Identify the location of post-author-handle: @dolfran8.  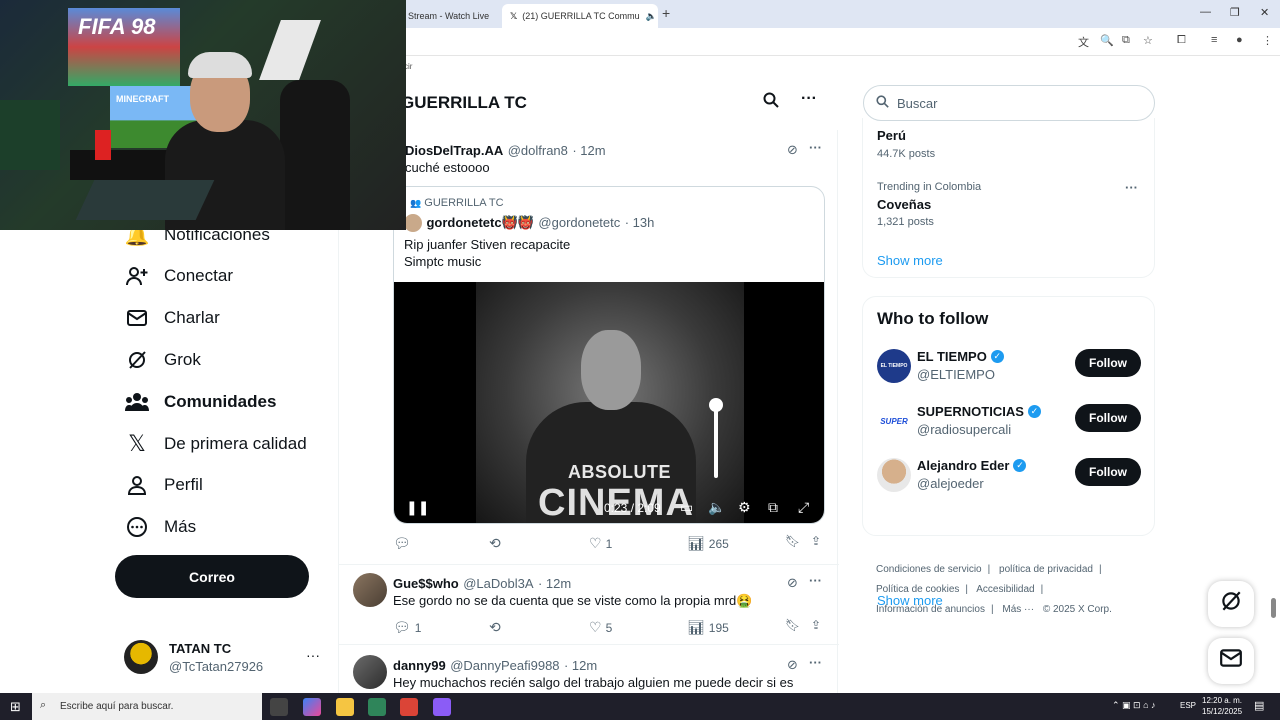
(538, 150).